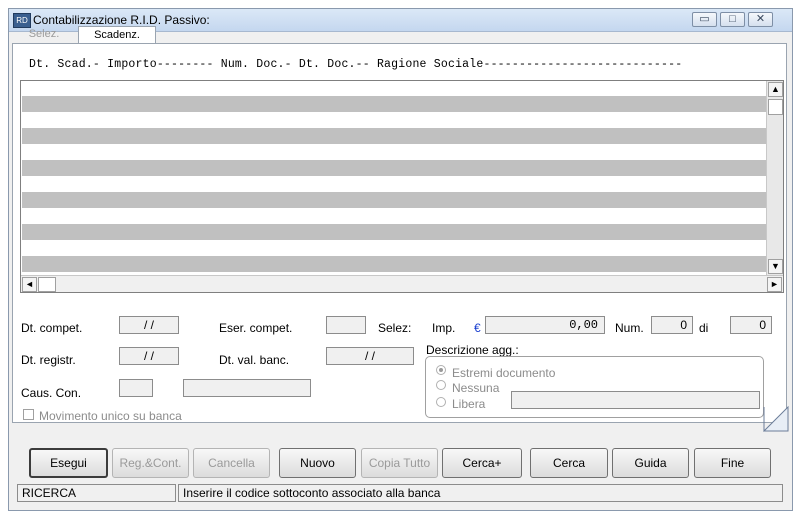  What do you see at coordinates (704, 328) in the screenshot?
I see `di-label: di` at bounding box center [704, 328].